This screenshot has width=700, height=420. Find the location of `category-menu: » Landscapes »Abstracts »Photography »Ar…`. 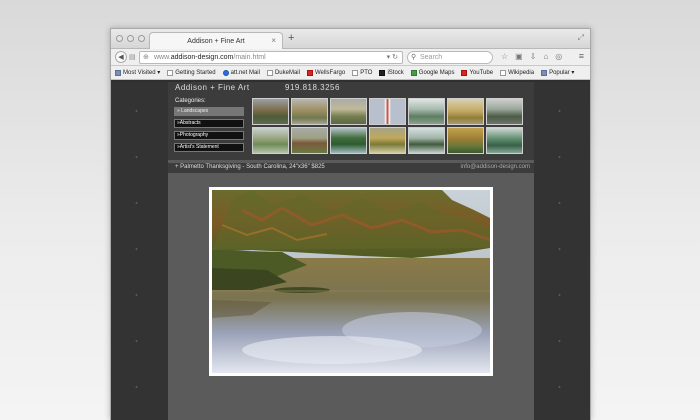

category-menu: » Landscapes »Abstracts »Photography »Ar… is located at coordinates (209, 131).